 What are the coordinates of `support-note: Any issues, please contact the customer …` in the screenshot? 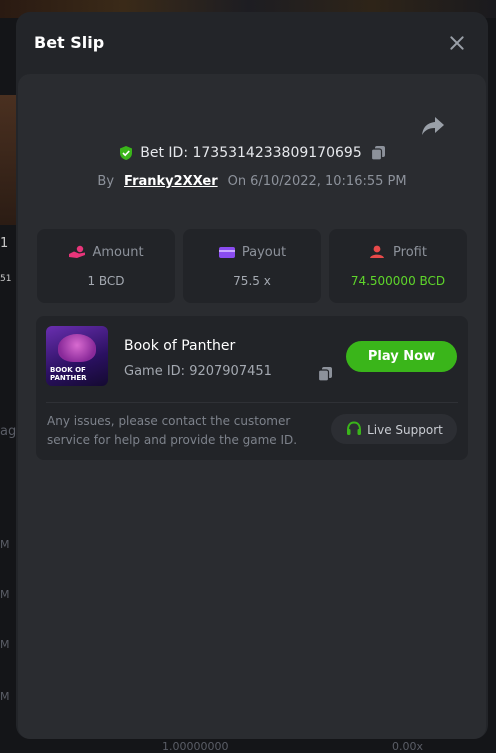 It's located at (182, 431).